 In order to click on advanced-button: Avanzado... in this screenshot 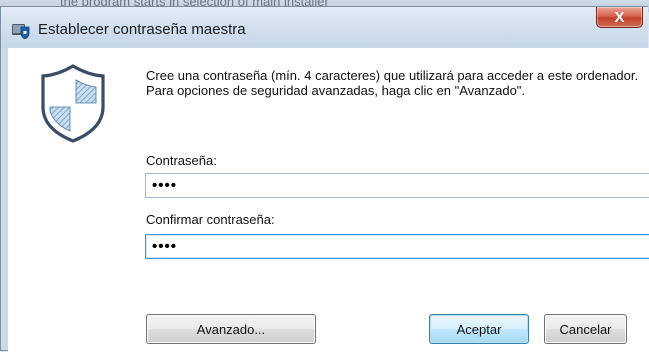, I will do `click(231, 329)`.